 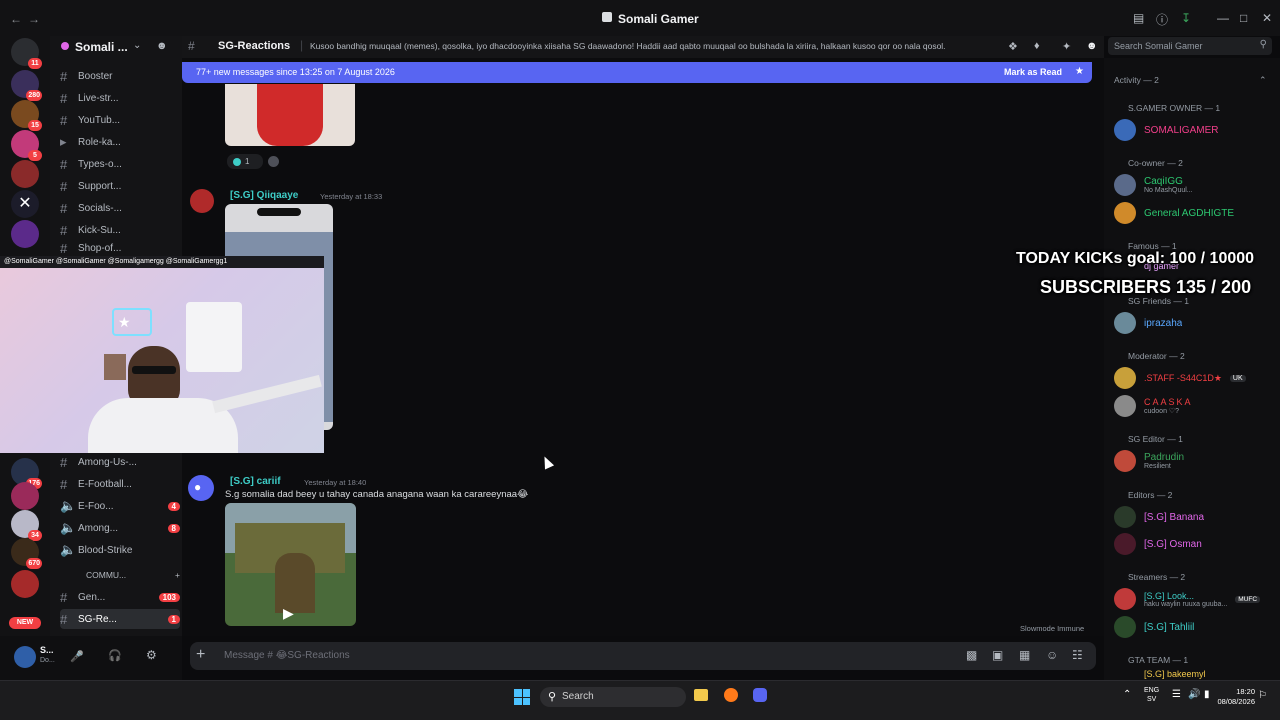 What do you see at coordinates (522, 697) in the screenshot?
I see `windows-start-icon` at bounding box center [522, 697].